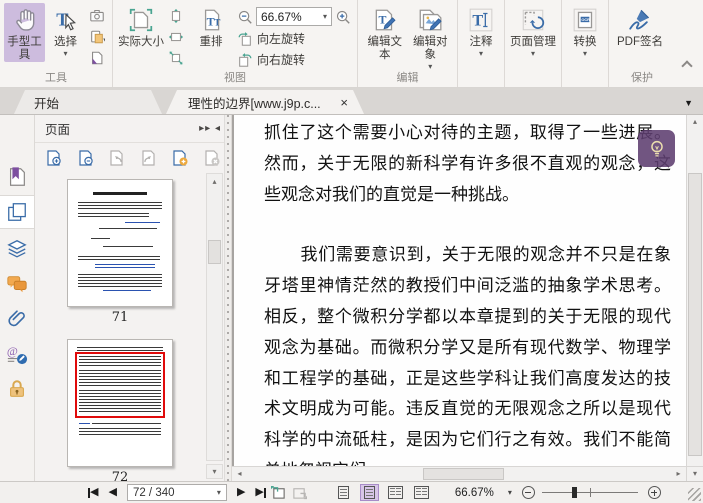 This screenshot has height=503, width=703. Describe the element at coordinates (149, 158) in the screenshot. I see `thumb-rotate-right-button` at that location.